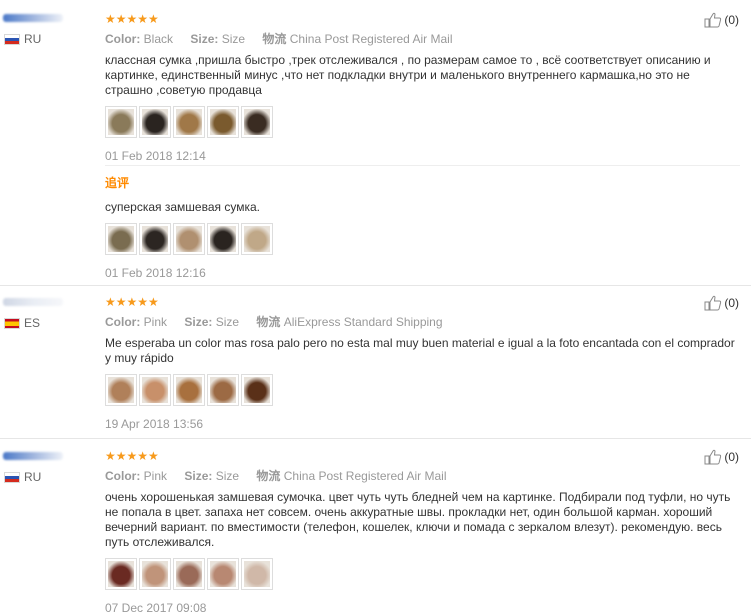 This screenshot has width=751, height=615. I want to click on review-date: 07 Dec 2017 09:08, so click(156, 608).